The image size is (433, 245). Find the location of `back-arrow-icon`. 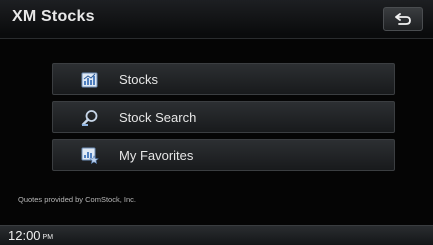

back-arrow-icon is located at coordinates (403, 19).